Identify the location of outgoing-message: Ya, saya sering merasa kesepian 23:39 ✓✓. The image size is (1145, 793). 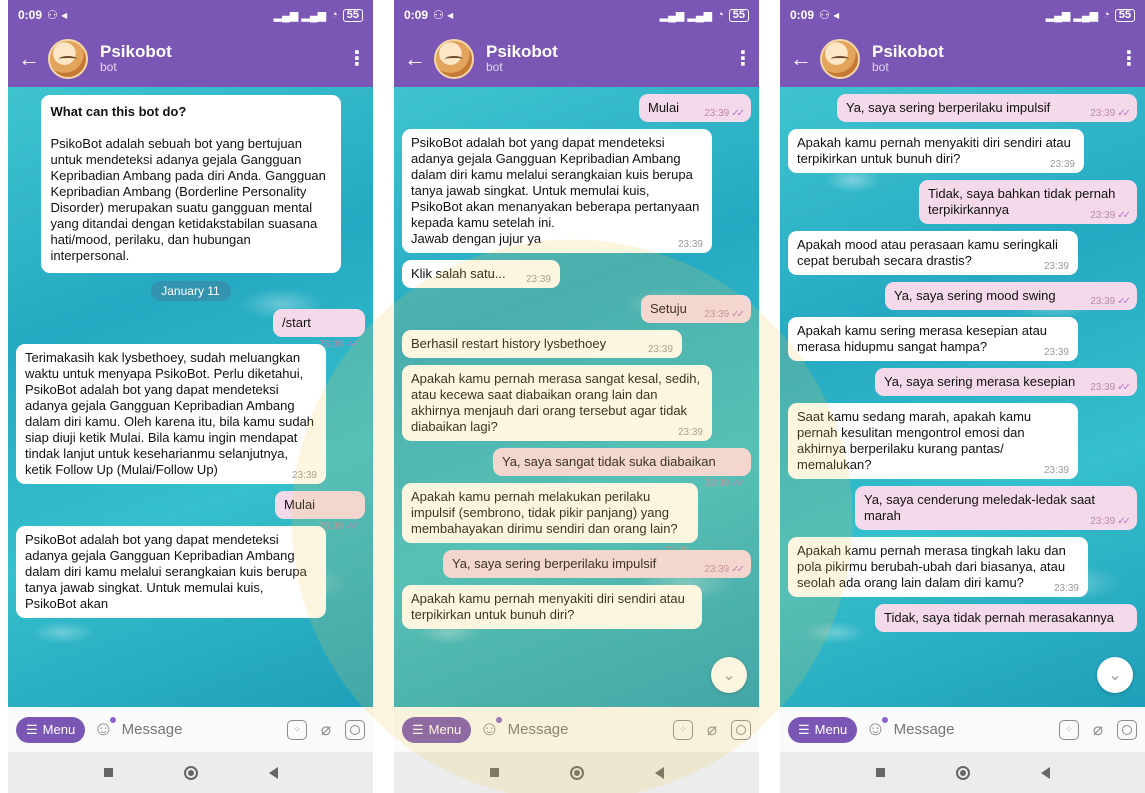
(1006, 382).